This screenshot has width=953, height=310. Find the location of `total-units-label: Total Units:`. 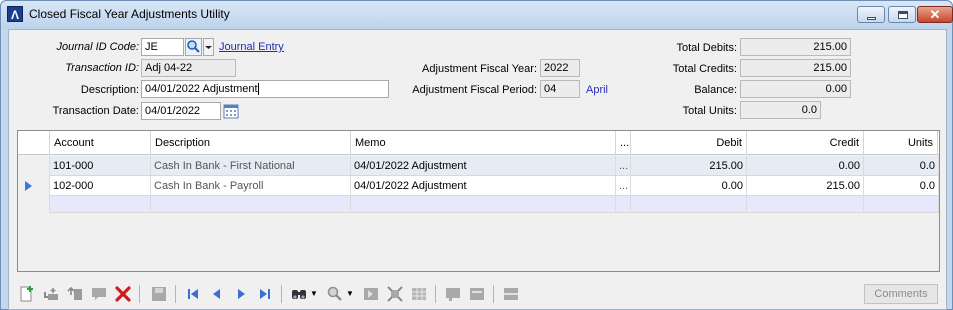

total-units-label: Total Units: is located at coordinates (709, 111).